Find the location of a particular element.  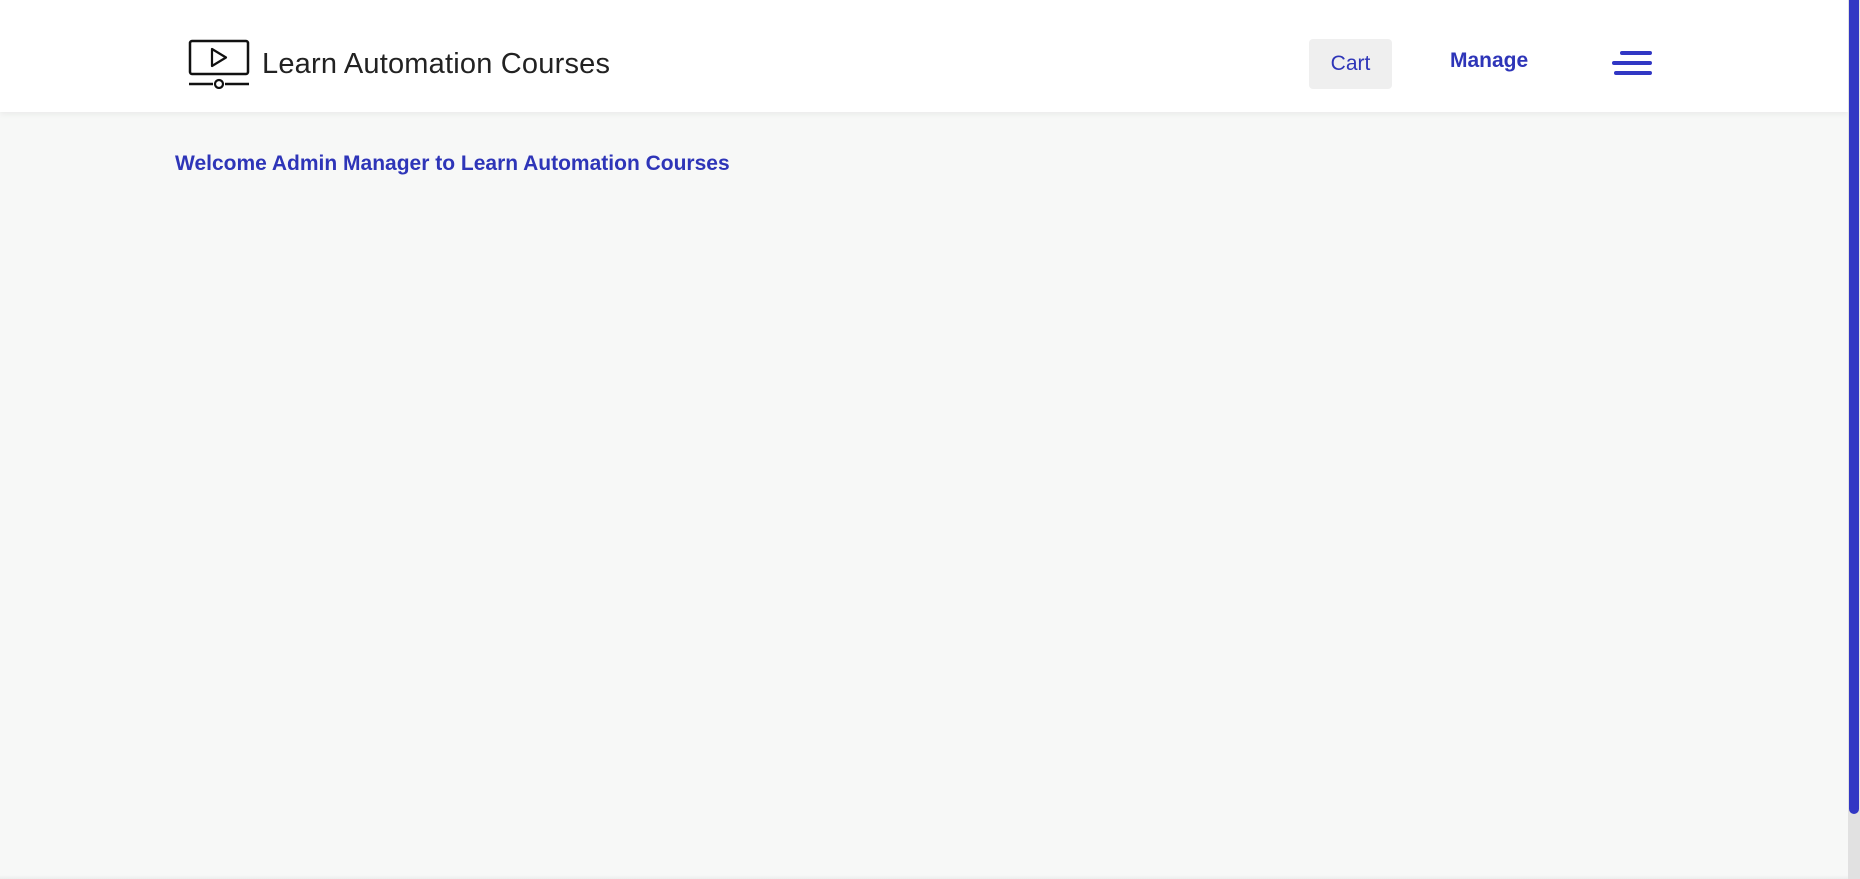

brand-home-link: Learn Automation Courses is located at coordinates (399, 64).